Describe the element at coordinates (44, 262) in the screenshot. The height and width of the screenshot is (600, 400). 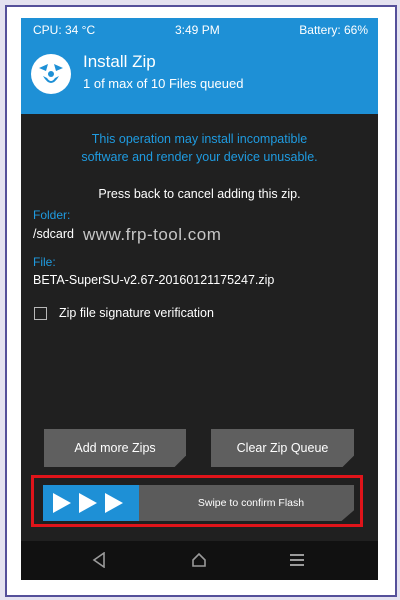
I see `file-label: File:` at that location.